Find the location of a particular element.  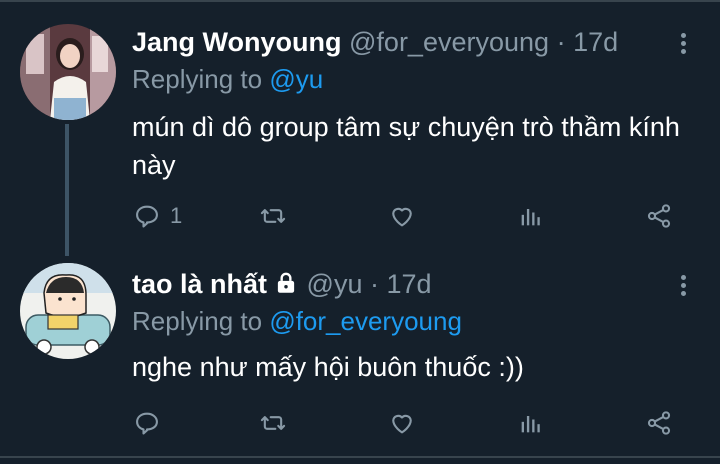

tweet-header: Jang Wonyoung @for_everyoung · 17d is located at coordinates (375, 42).